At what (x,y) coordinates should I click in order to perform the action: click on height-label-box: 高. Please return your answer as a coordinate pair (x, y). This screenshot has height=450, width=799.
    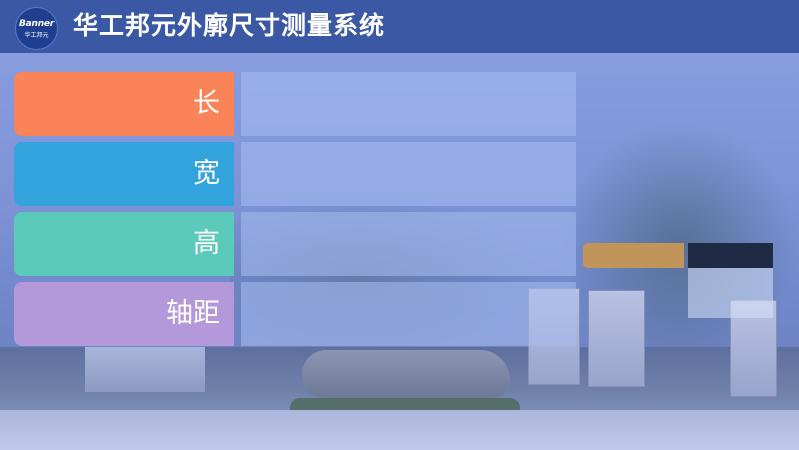
    Looking at the image, I should click on (124, 244).